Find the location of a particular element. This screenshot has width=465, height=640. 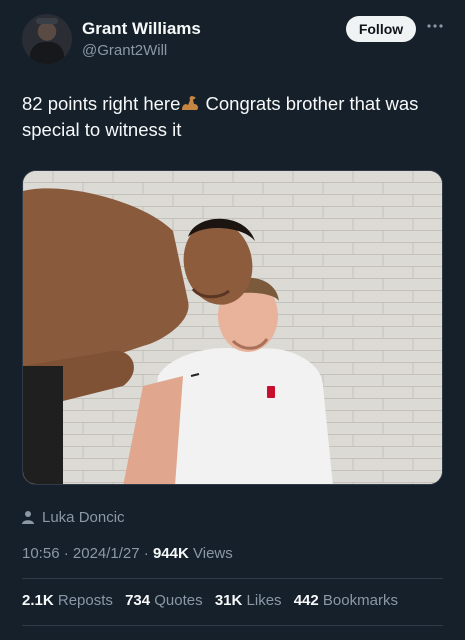

likes-stat: 31K Likes is located at coordinates (248, 600).